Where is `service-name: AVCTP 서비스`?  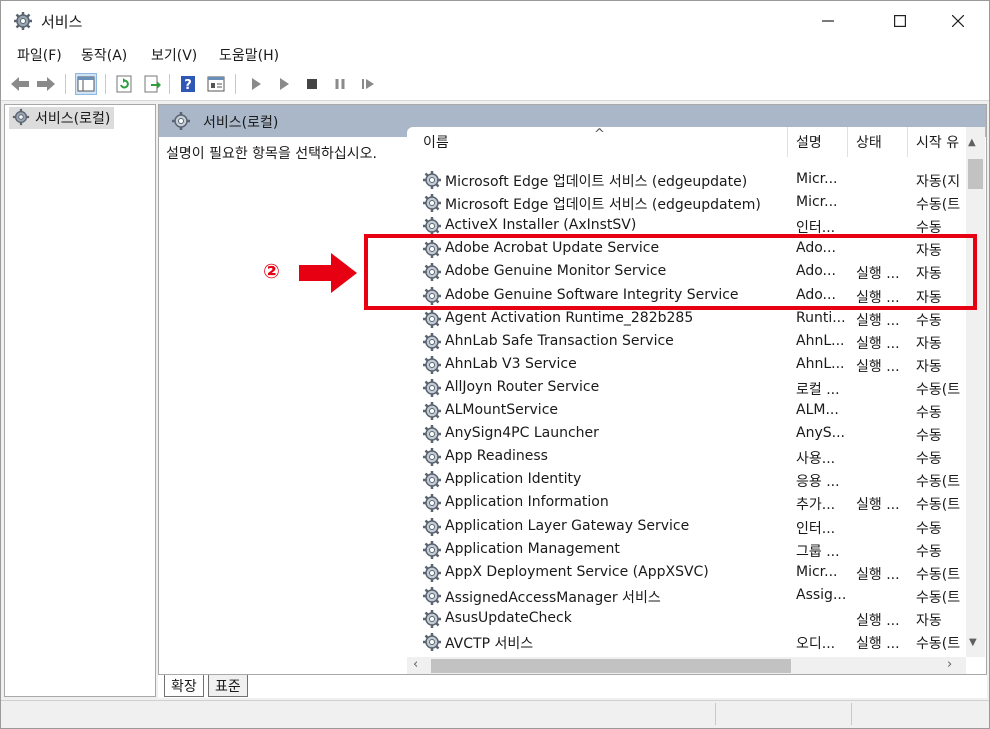 service-name: AVCTP 서비스 is located at coordinates (489, 644).